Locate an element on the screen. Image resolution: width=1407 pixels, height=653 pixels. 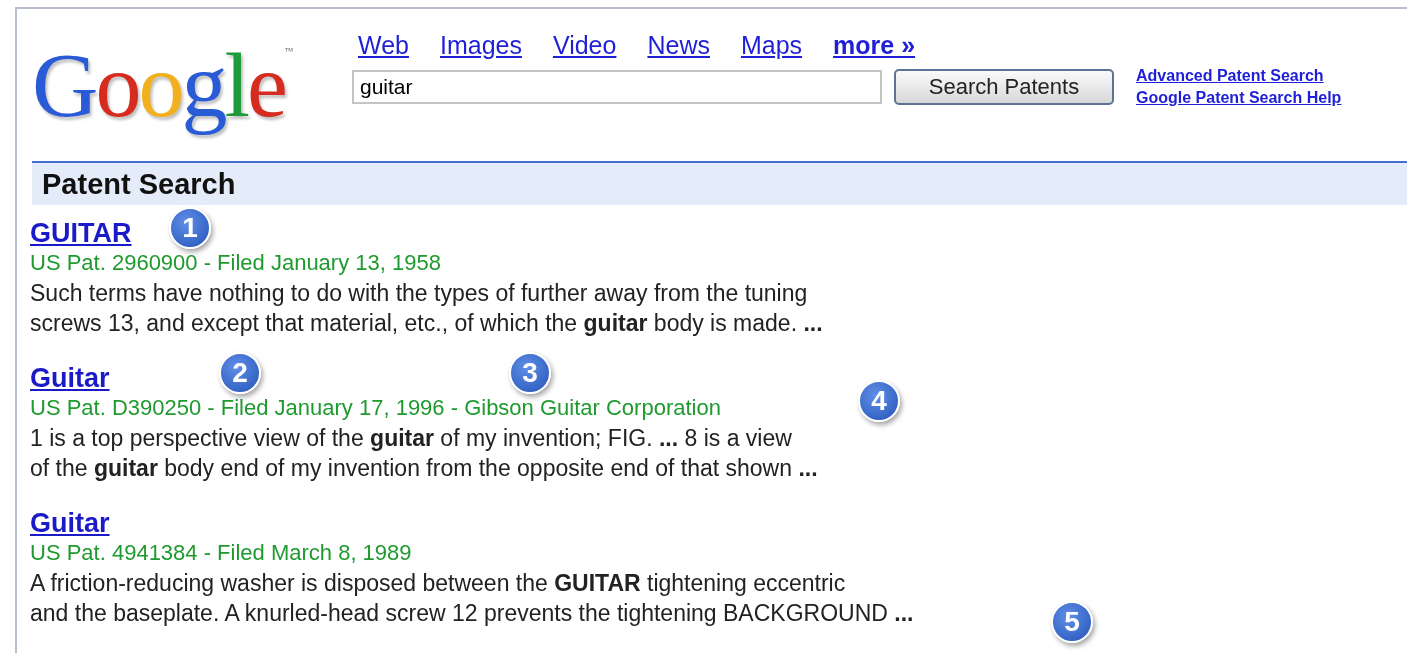
number-callout: 5 is located at coordinates (1072, 622).